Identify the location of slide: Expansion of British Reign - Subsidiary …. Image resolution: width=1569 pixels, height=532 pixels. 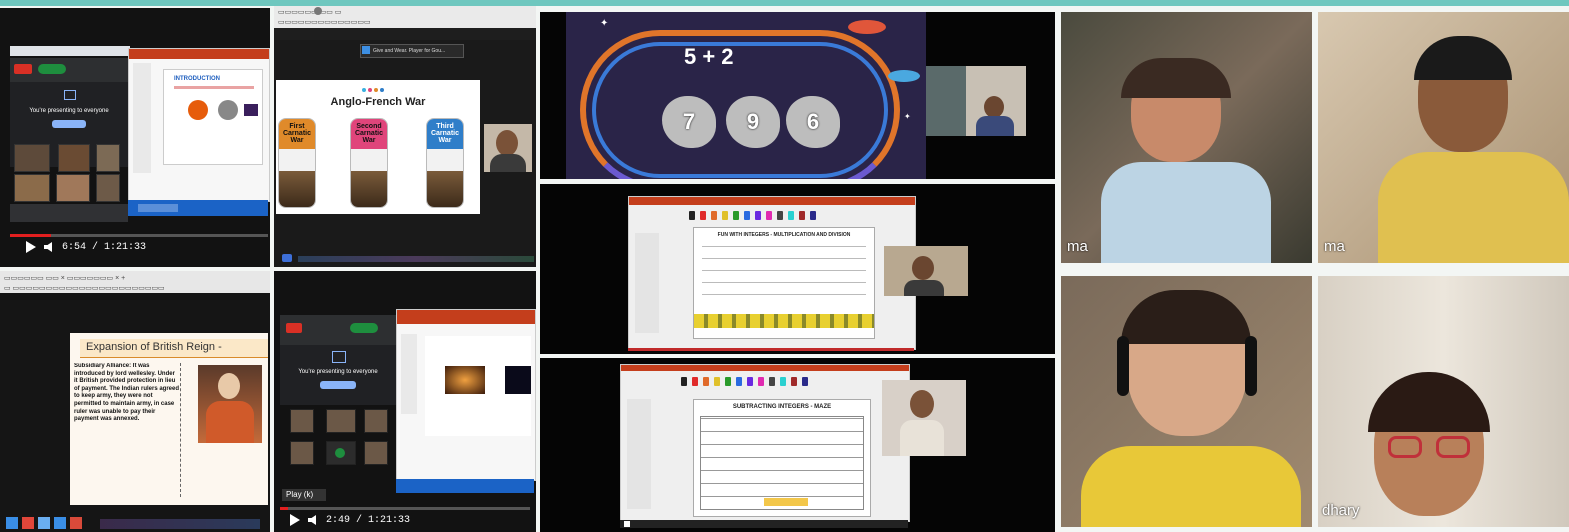
(169, 419).